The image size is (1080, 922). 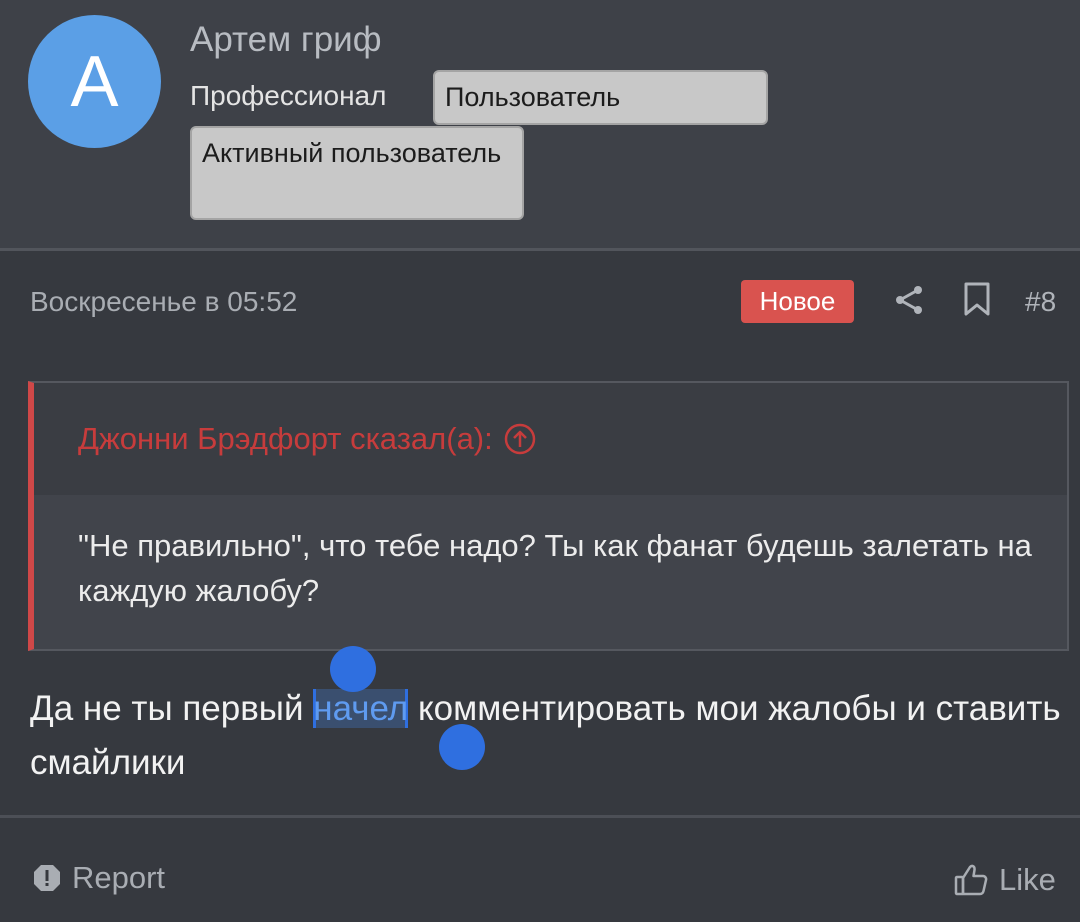 I want to click on post-number-link: #8, so click(x=1040, y=302).